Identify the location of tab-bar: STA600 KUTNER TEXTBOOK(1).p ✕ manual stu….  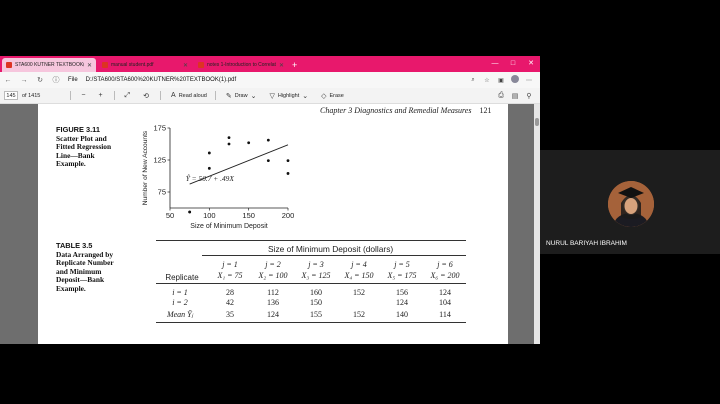
(270, 64).